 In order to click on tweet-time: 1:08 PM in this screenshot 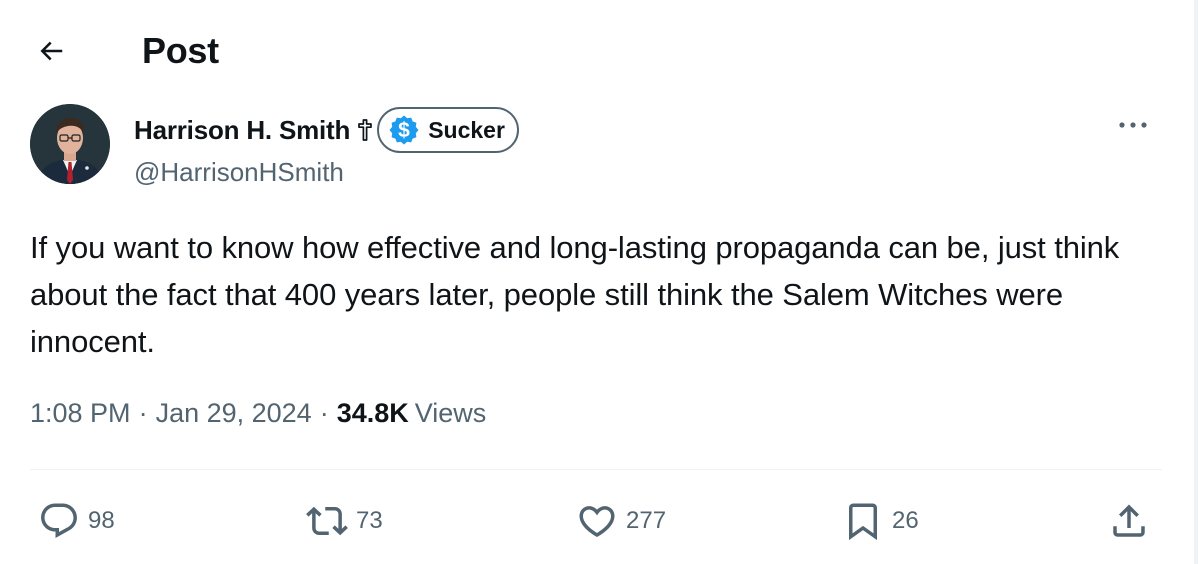, I will do `click(80, 413)`.